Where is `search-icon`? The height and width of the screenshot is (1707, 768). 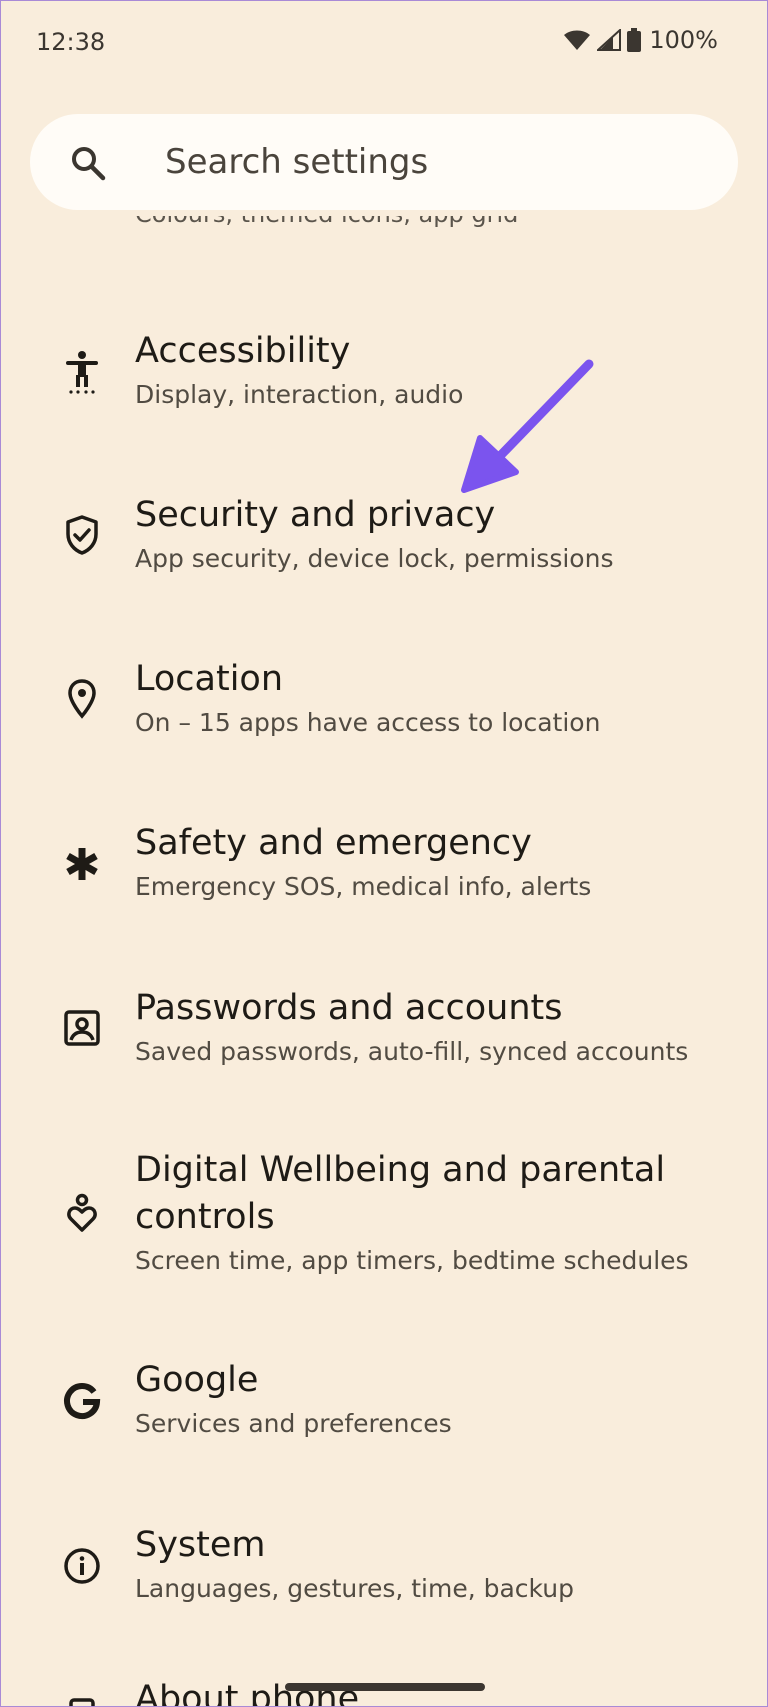
search-icon is located at coordinates (88, 165).